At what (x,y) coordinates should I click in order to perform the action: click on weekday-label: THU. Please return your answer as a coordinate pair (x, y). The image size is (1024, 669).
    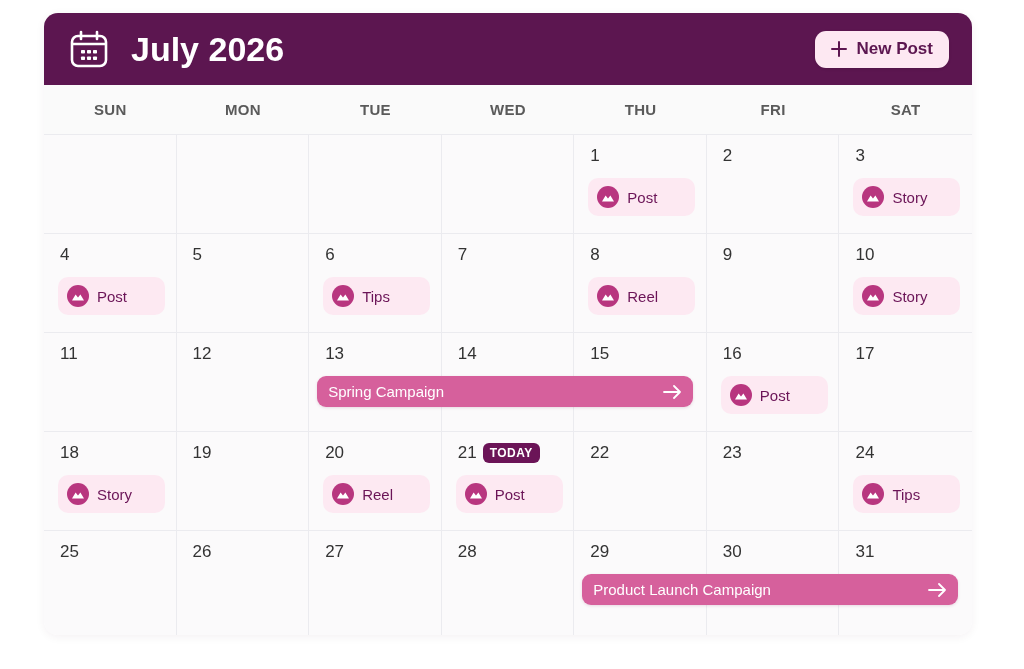
    Looking at the image, I should click on (640, 109).